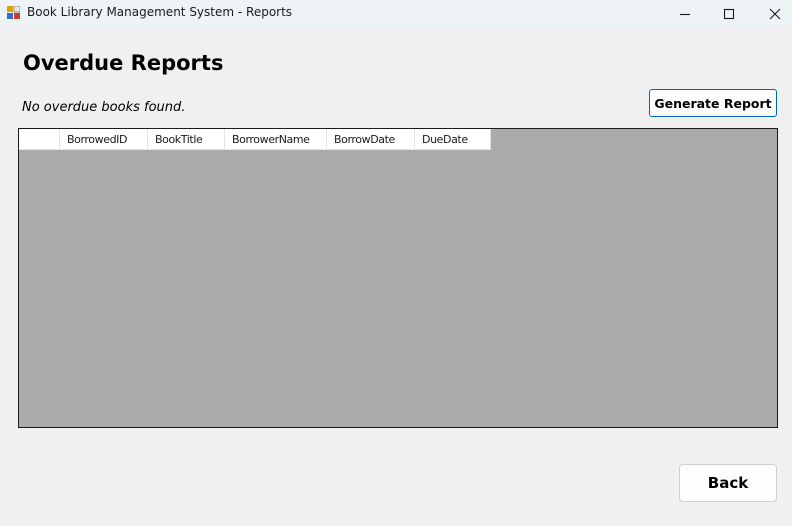 Image resolution: width=792 pixels, height=526 pixels. What do you see at coordinates (13, 12) in the screenshot?
I see `app-icon` at bounding box center [13, 12].